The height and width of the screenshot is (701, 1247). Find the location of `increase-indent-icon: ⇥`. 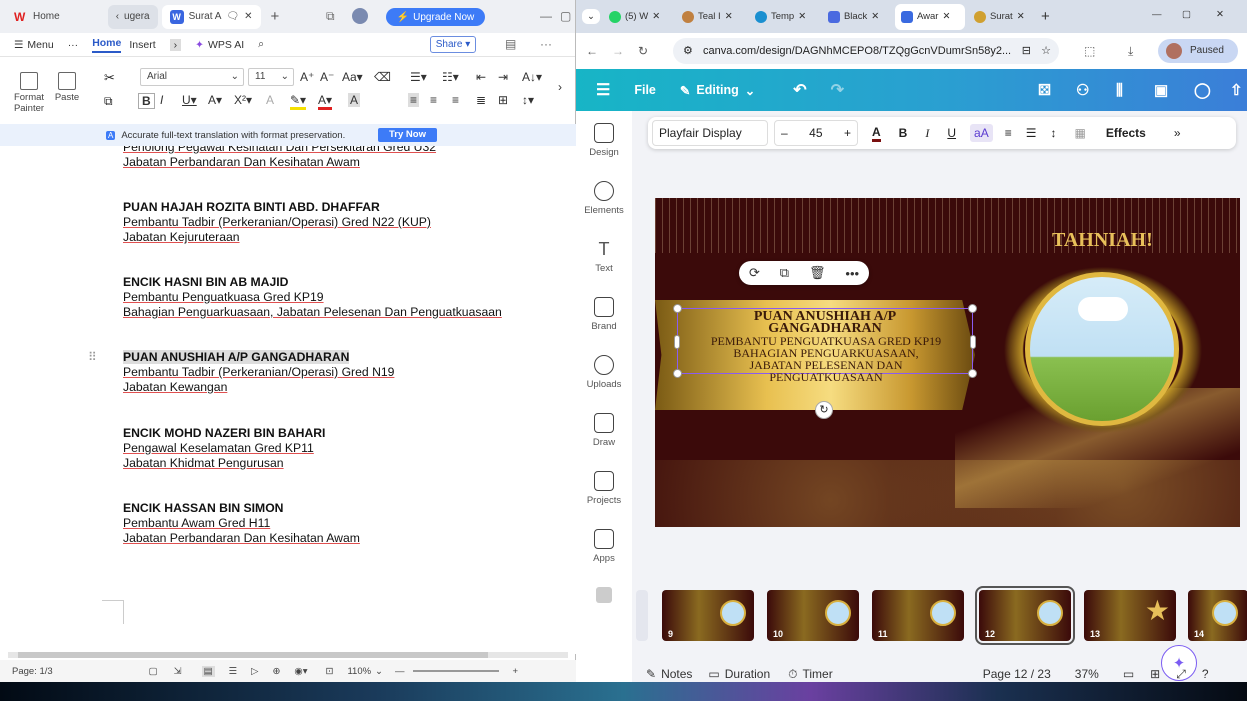

increase-indent-icon: ⇥ is located at coordinates (503, 77).